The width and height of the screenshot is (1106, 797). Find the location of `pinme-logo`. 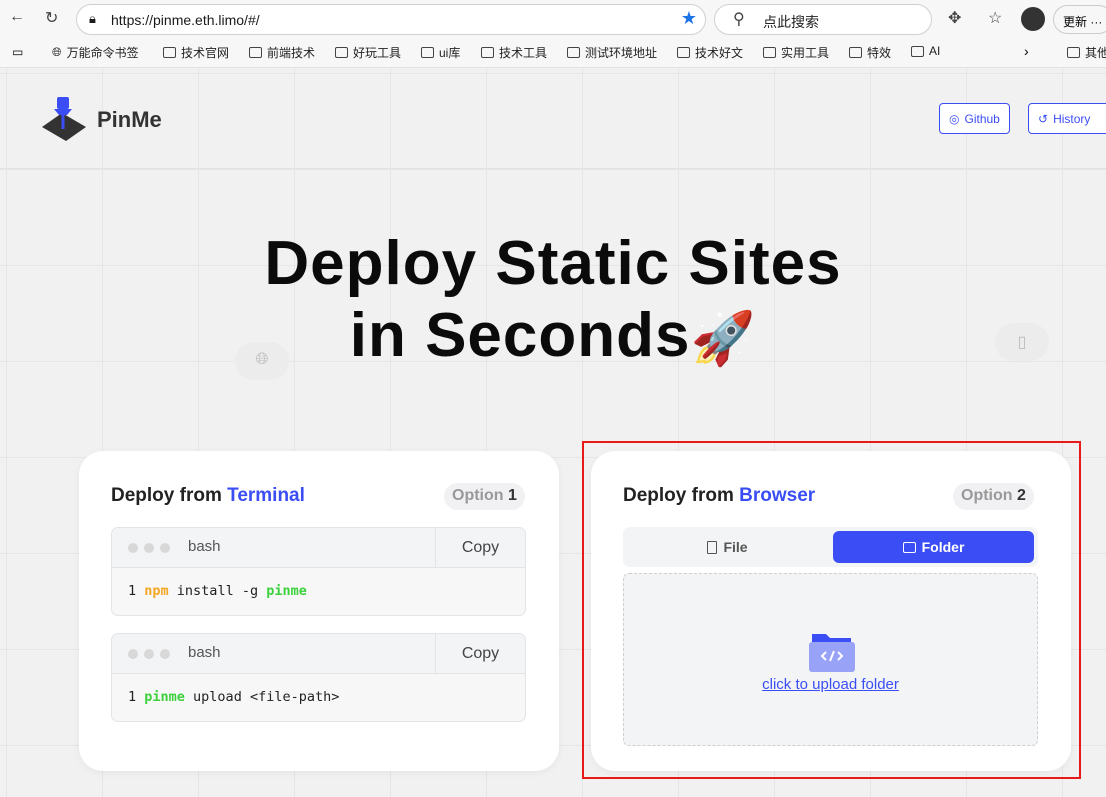

pinme-logo is located at coordinates (64, 119).